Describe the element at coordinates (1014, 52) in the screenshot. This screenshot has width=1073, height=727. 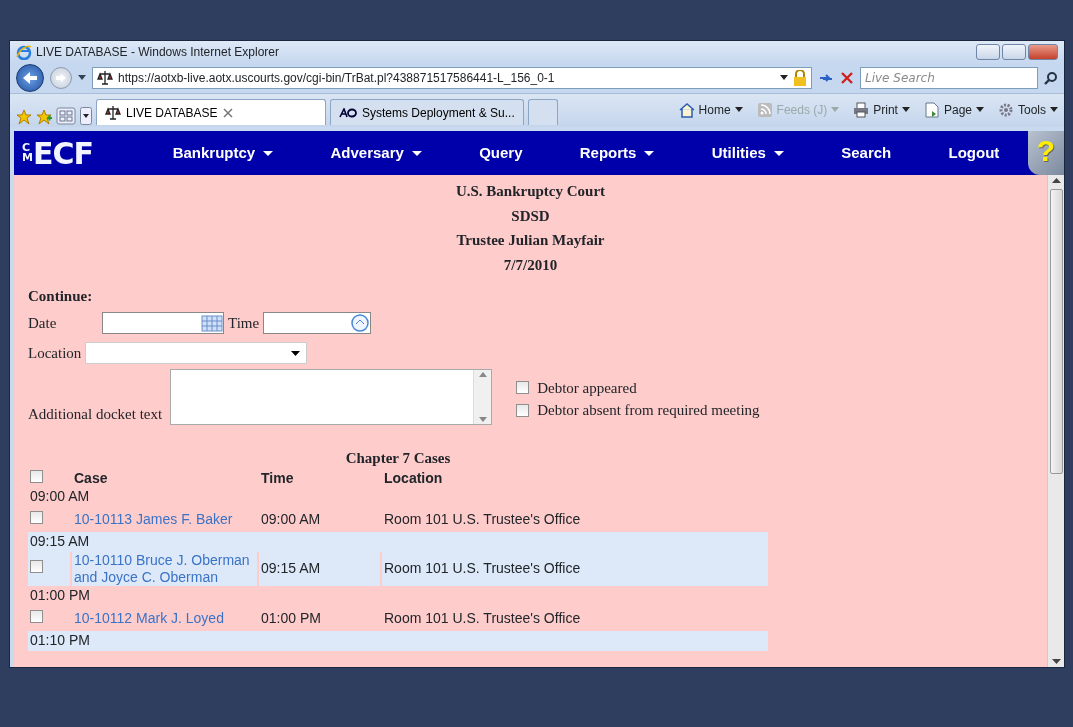
I see `maximize-button` at that location.